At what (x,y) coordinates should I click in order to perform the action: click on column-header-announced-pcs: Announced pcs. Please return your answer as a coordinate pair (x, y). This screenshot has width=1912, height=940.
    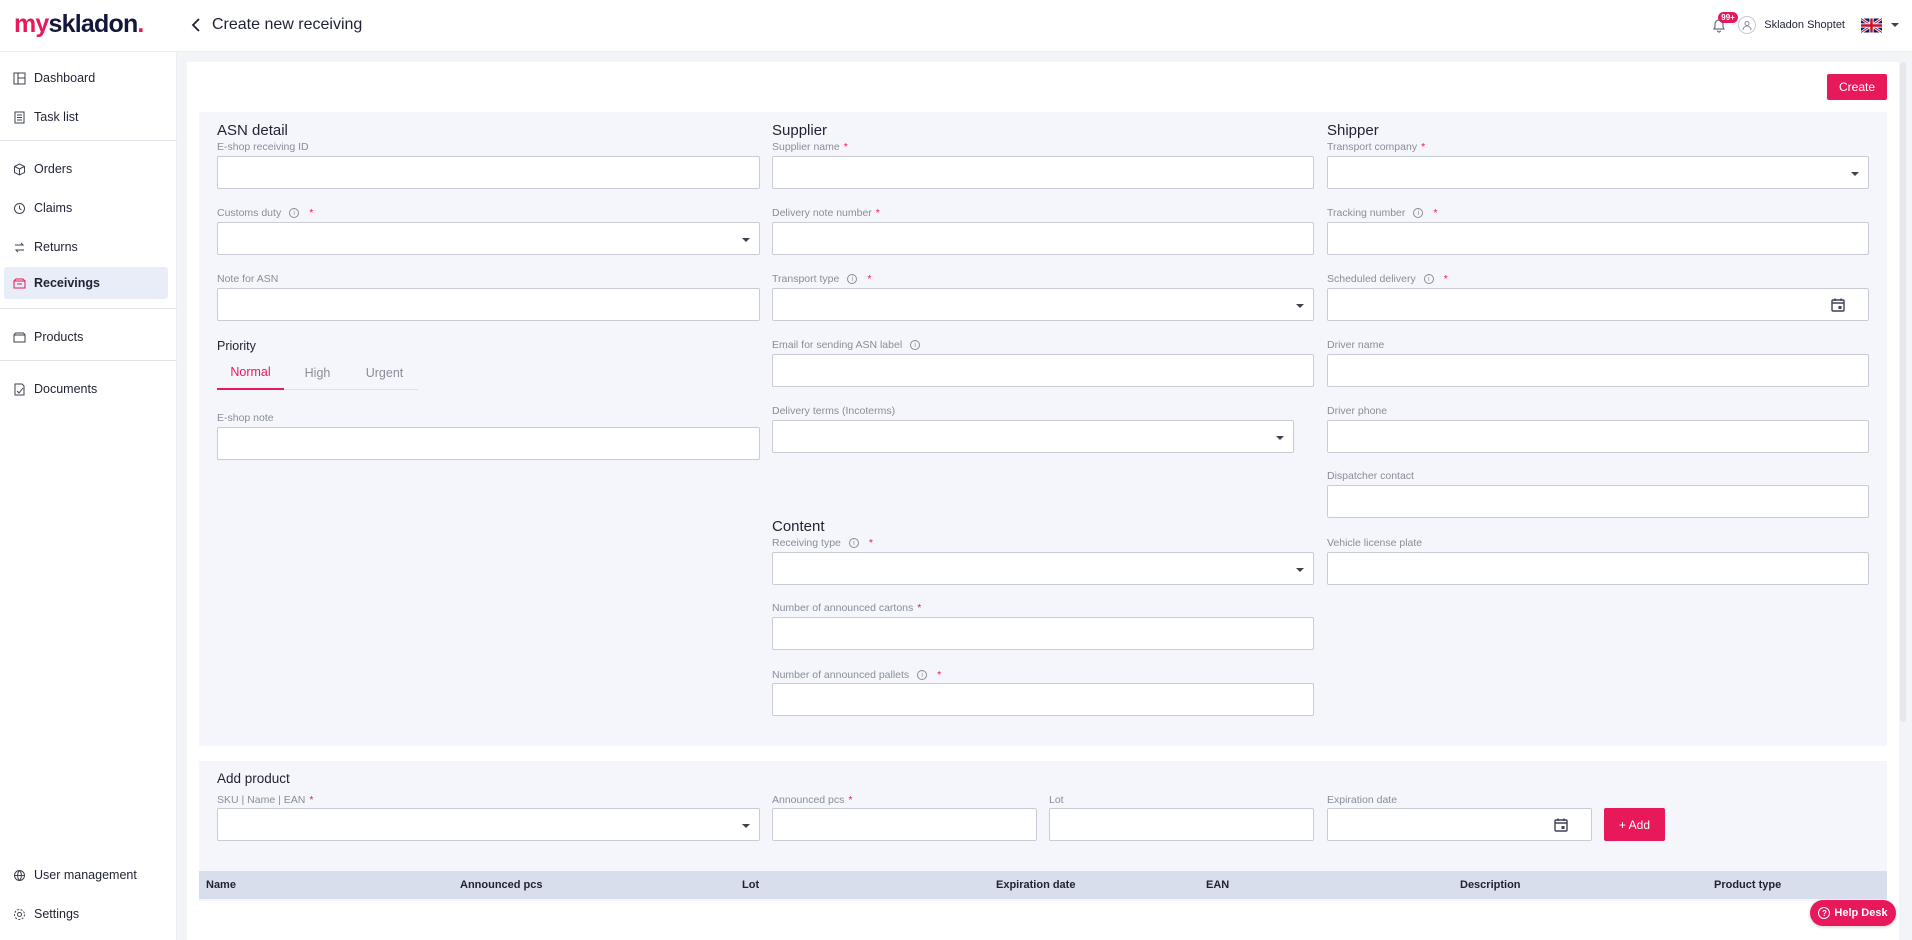
    Looking at the image, I should click on (501, 885).